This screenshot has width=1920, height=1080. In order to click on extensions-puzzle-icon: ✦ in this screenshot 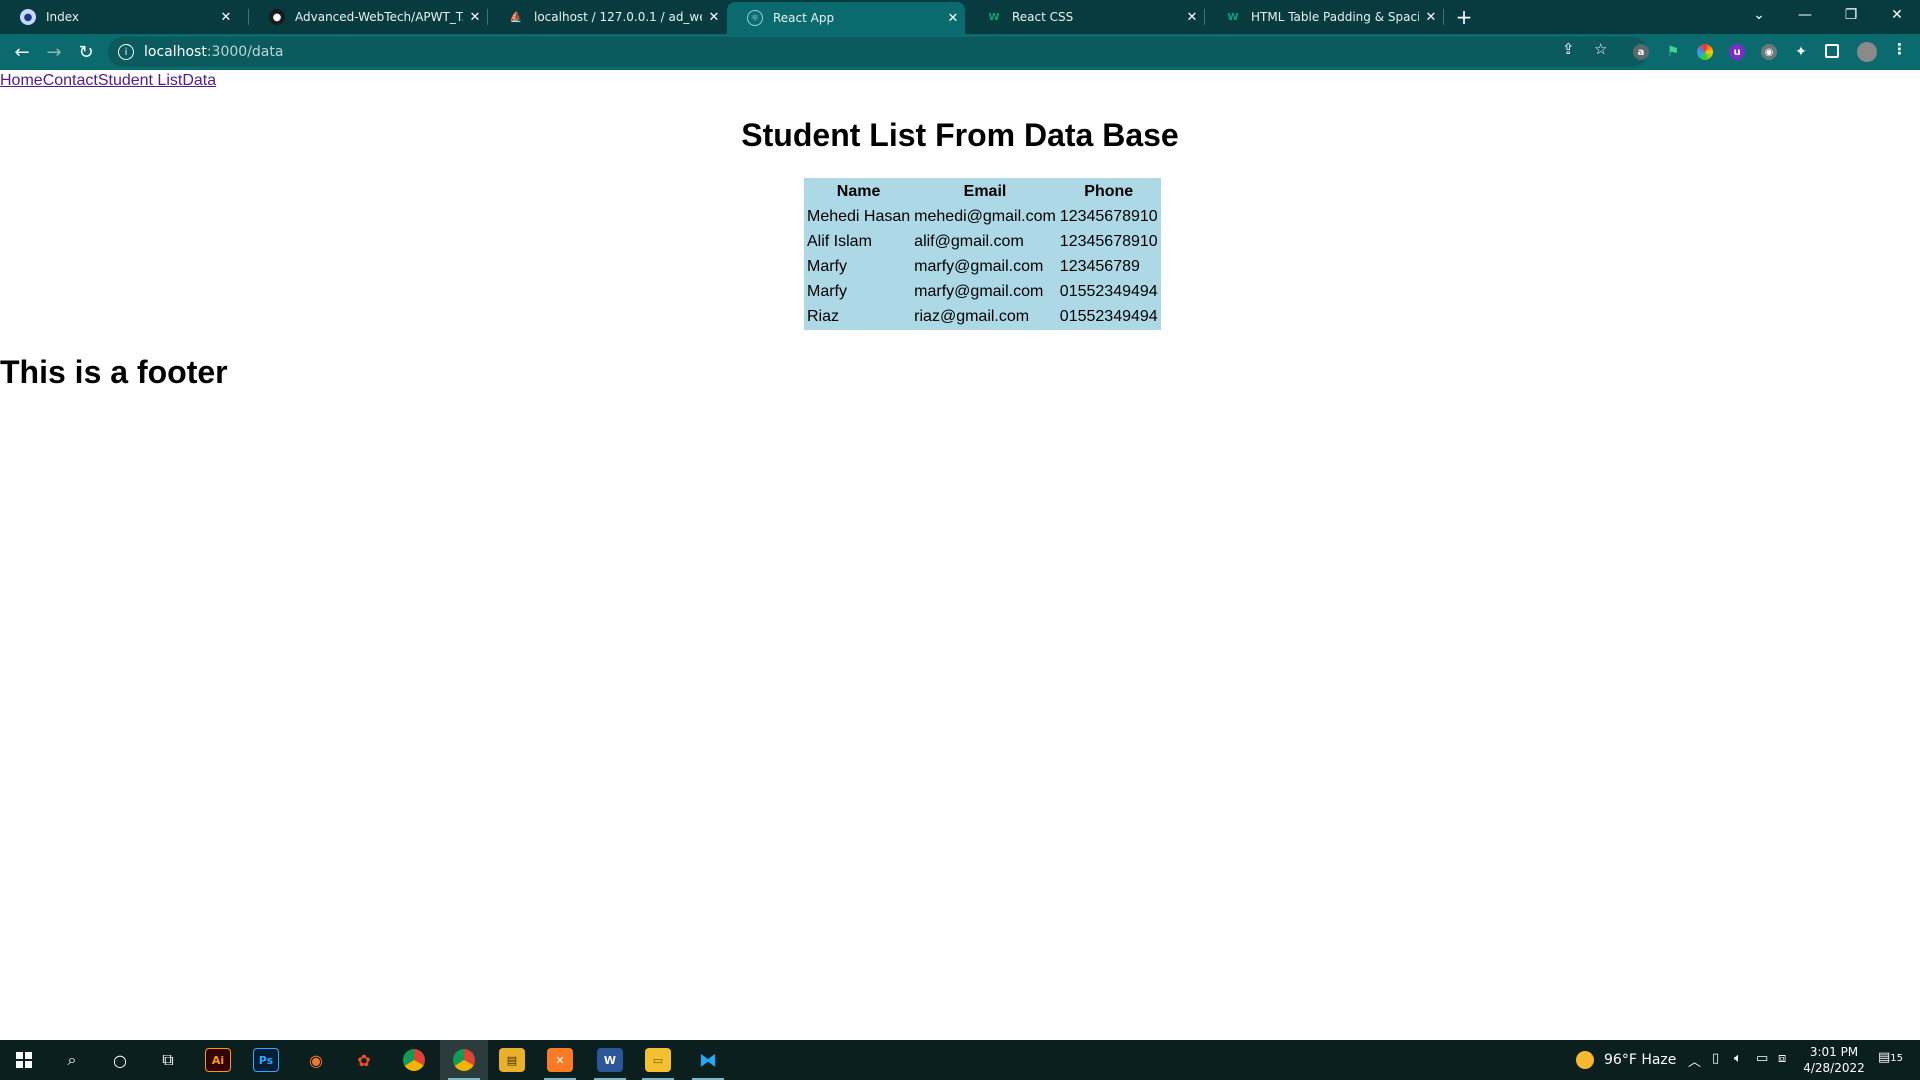, I will do `click(1801, 52)`.